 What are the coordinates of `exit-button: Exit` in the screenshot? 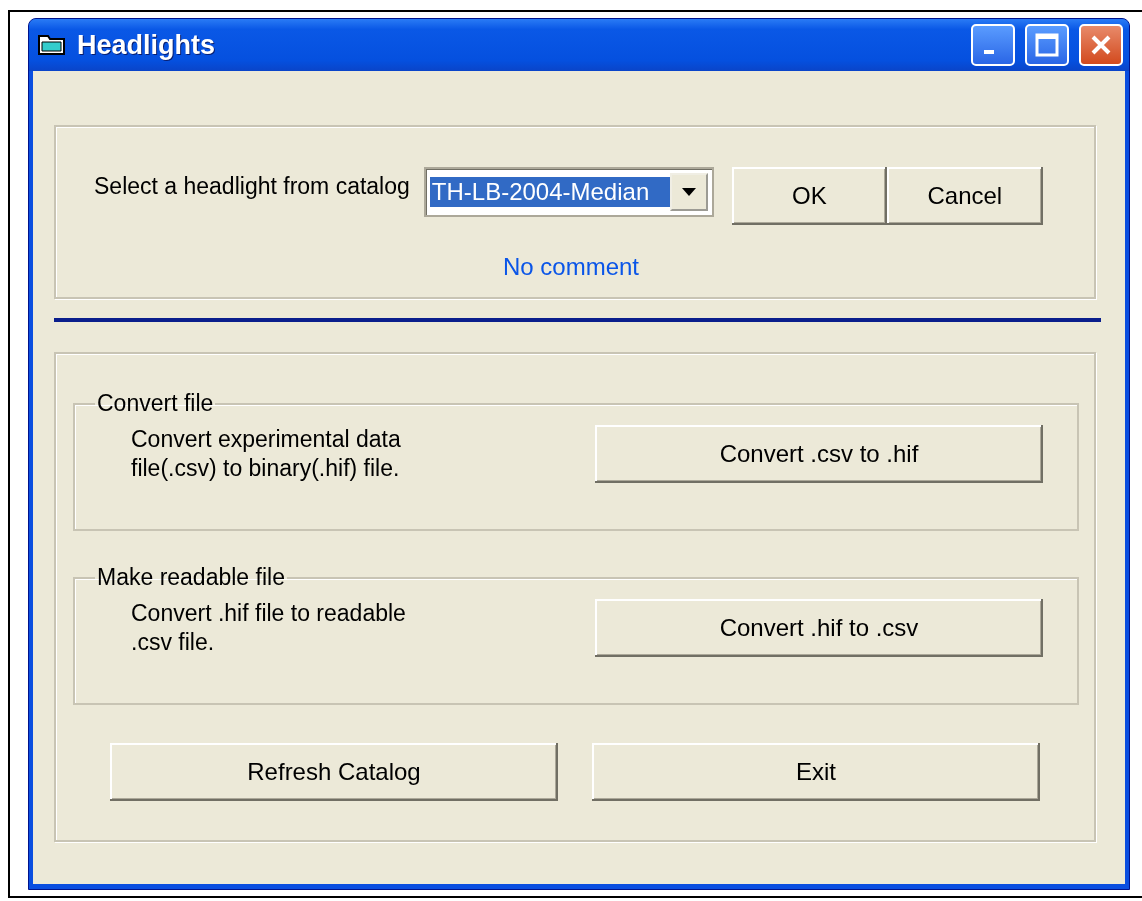 It's located at (816, 772).